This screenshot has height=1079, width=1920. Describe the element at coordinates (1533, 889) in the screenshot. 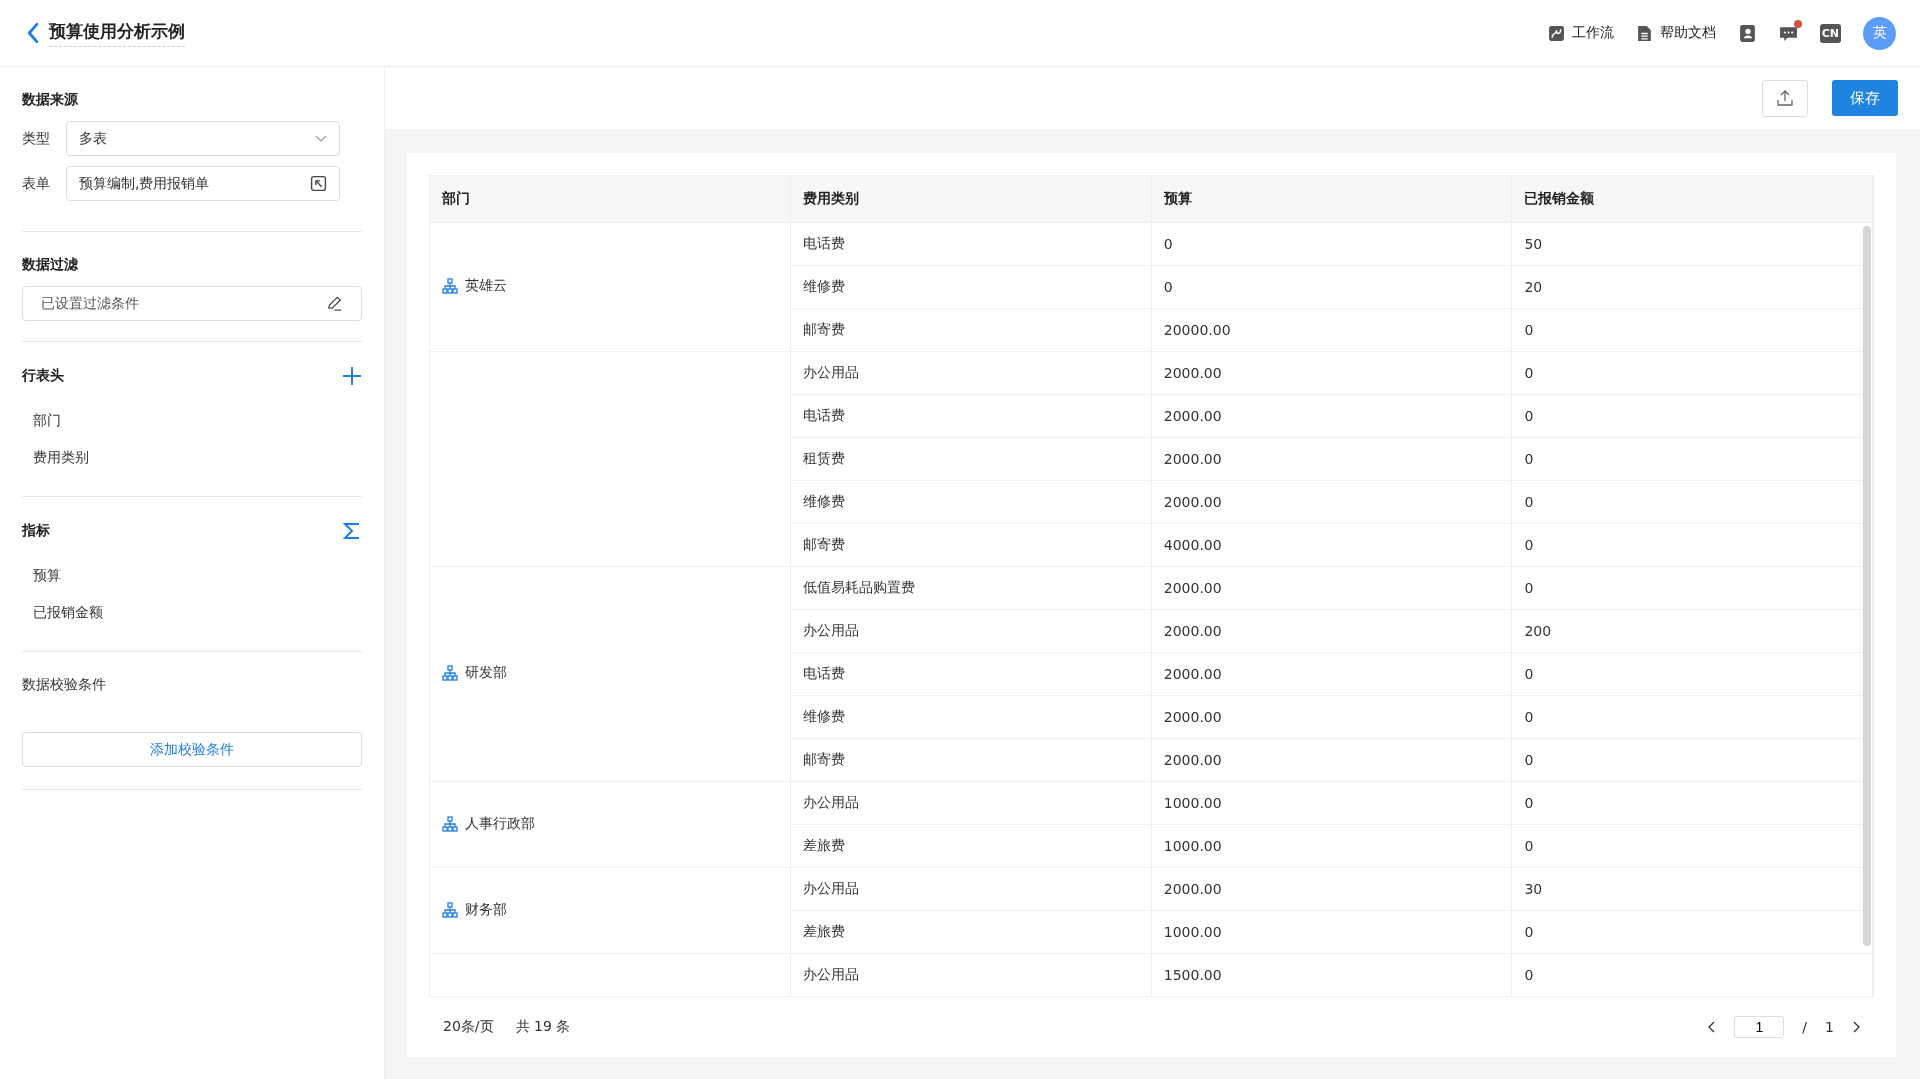

I see `table-cell: 30` at that location.